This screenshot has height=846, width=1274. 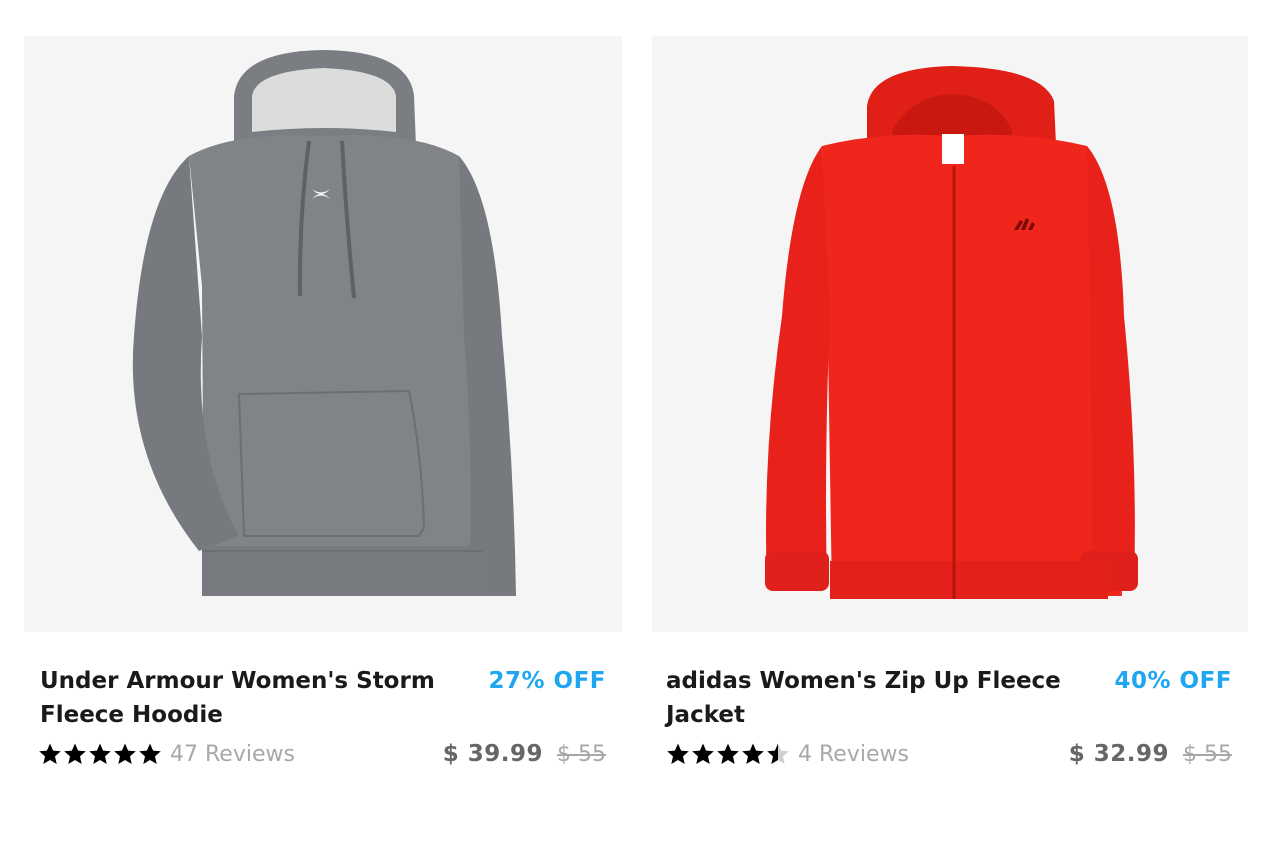 What do you see at coordinates (1119, 754) in the screenshot?
I see `sale-price: $ 32.99` at bounding box center [1119, 754].